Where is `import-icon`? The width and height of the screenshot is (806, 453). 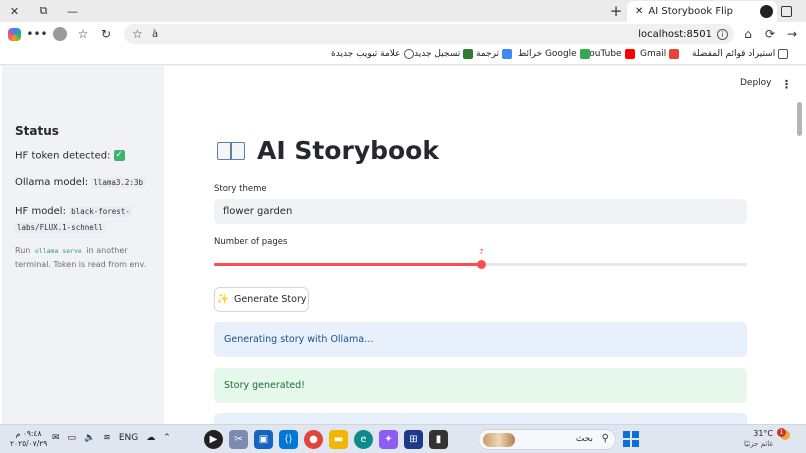 import-icon is located at coordinates (783, 54).